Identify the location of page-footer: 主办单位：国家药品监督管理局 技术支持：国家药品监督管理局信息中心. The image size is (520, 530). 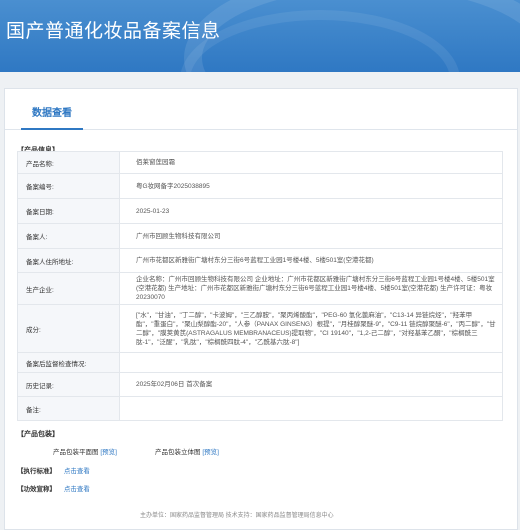
(237, 516).